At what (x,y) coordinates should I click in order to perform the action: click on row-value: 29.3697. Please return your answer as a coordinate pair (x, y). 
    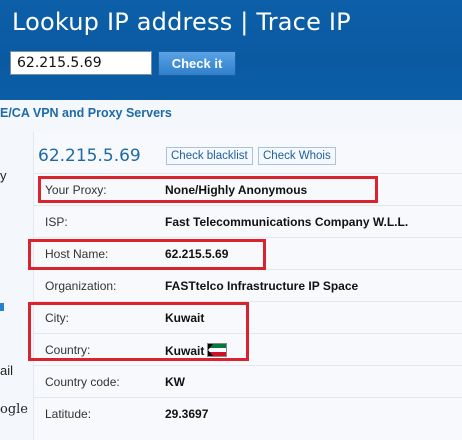
    Looking at the image, I should click on (187, 414).